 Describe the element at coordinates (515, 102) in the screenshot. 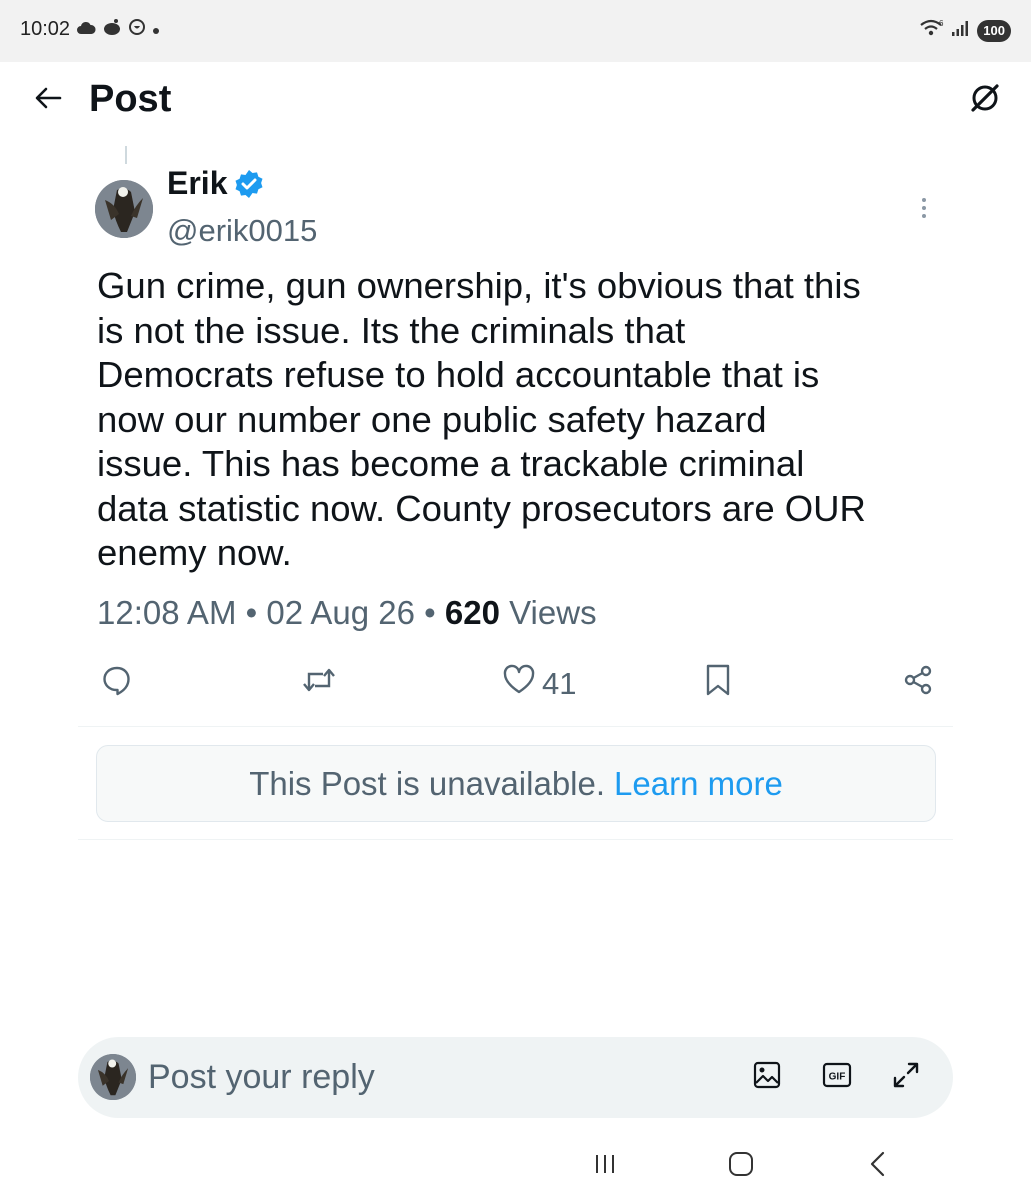

I see `top-app-bar: Post` at that location.